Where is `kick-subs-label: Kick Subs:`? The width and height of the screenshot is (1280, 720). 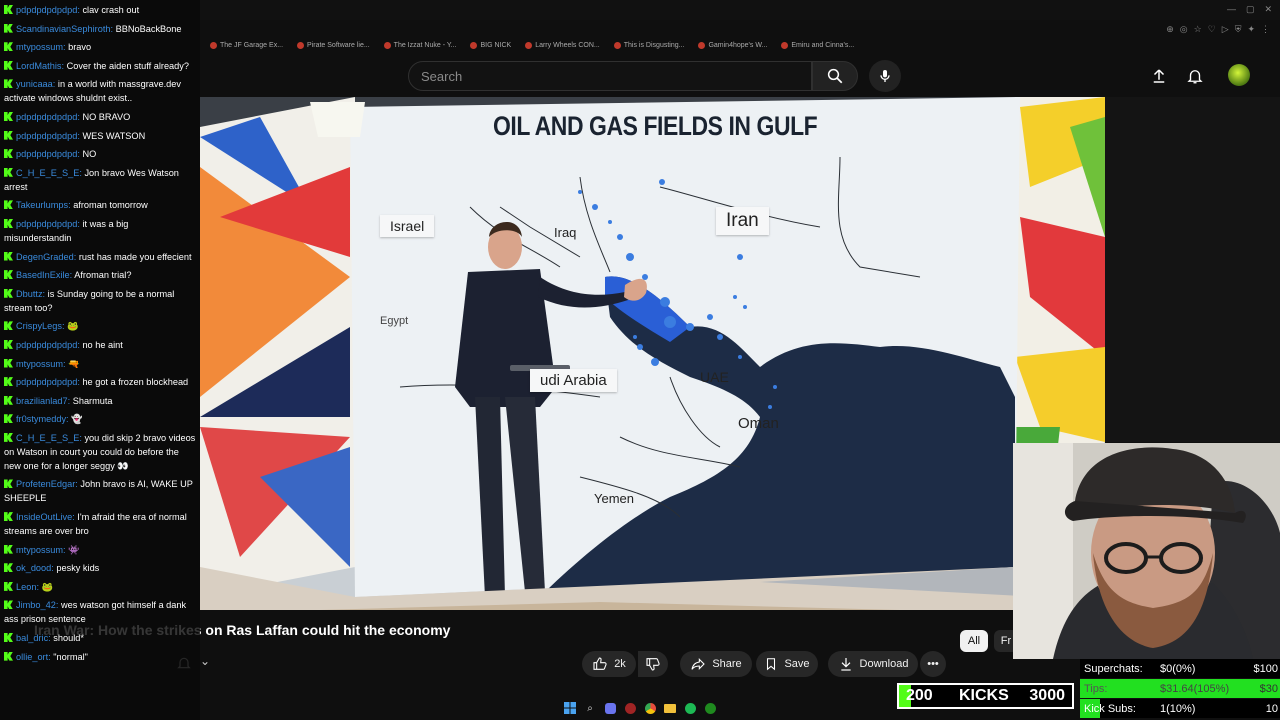
kick-subs-label: Kick Subs: is located at coordinates (1110, 708).